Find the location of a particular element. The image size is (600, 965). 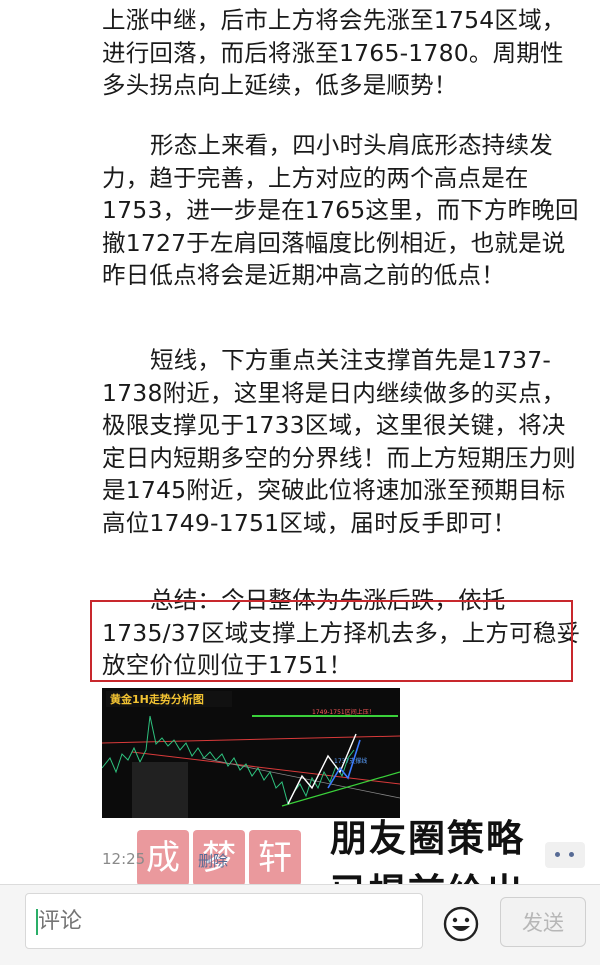

delete-link: 删除 is located at coordinates (213, 860).